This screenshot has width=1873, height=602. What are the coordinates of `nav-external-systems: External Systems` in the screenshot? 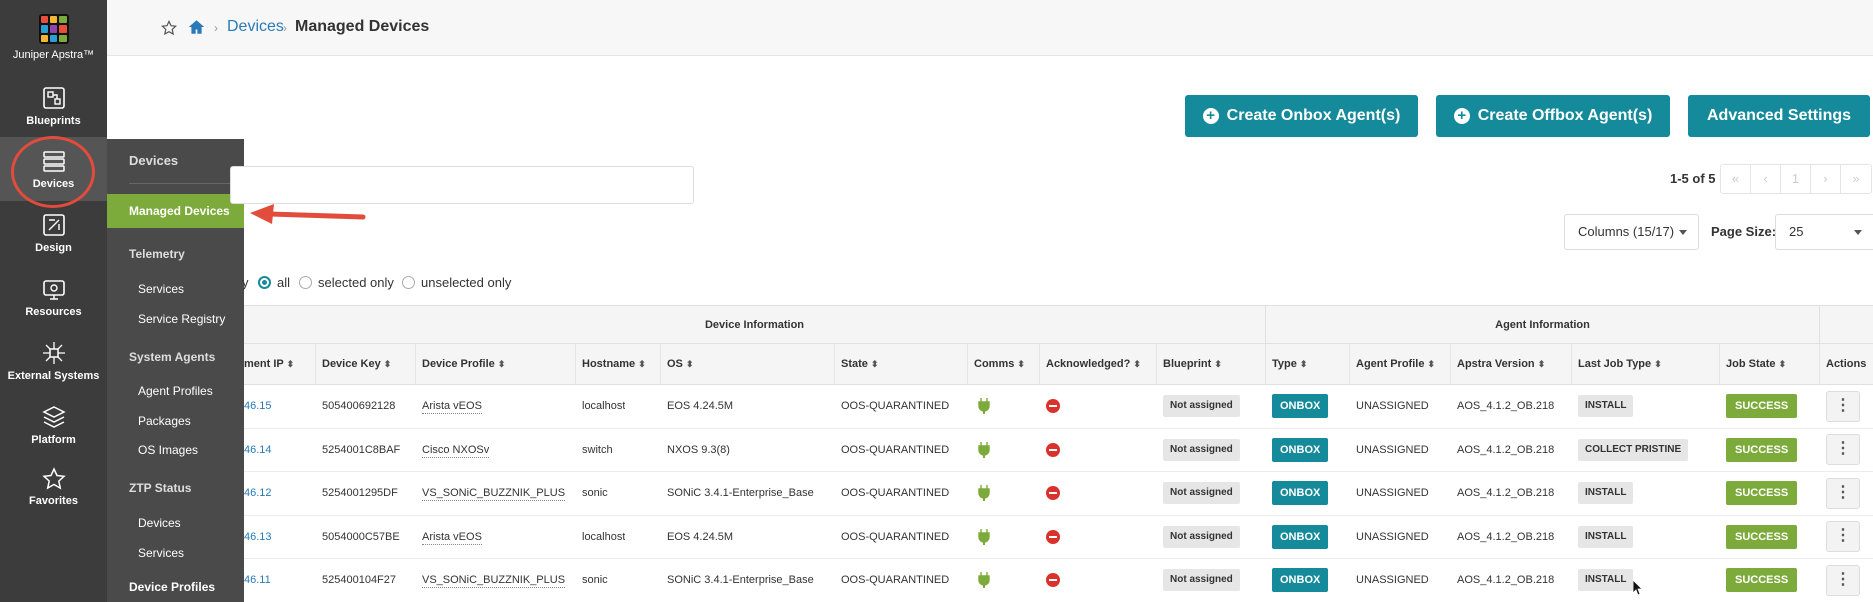 It's located at (53, 361).